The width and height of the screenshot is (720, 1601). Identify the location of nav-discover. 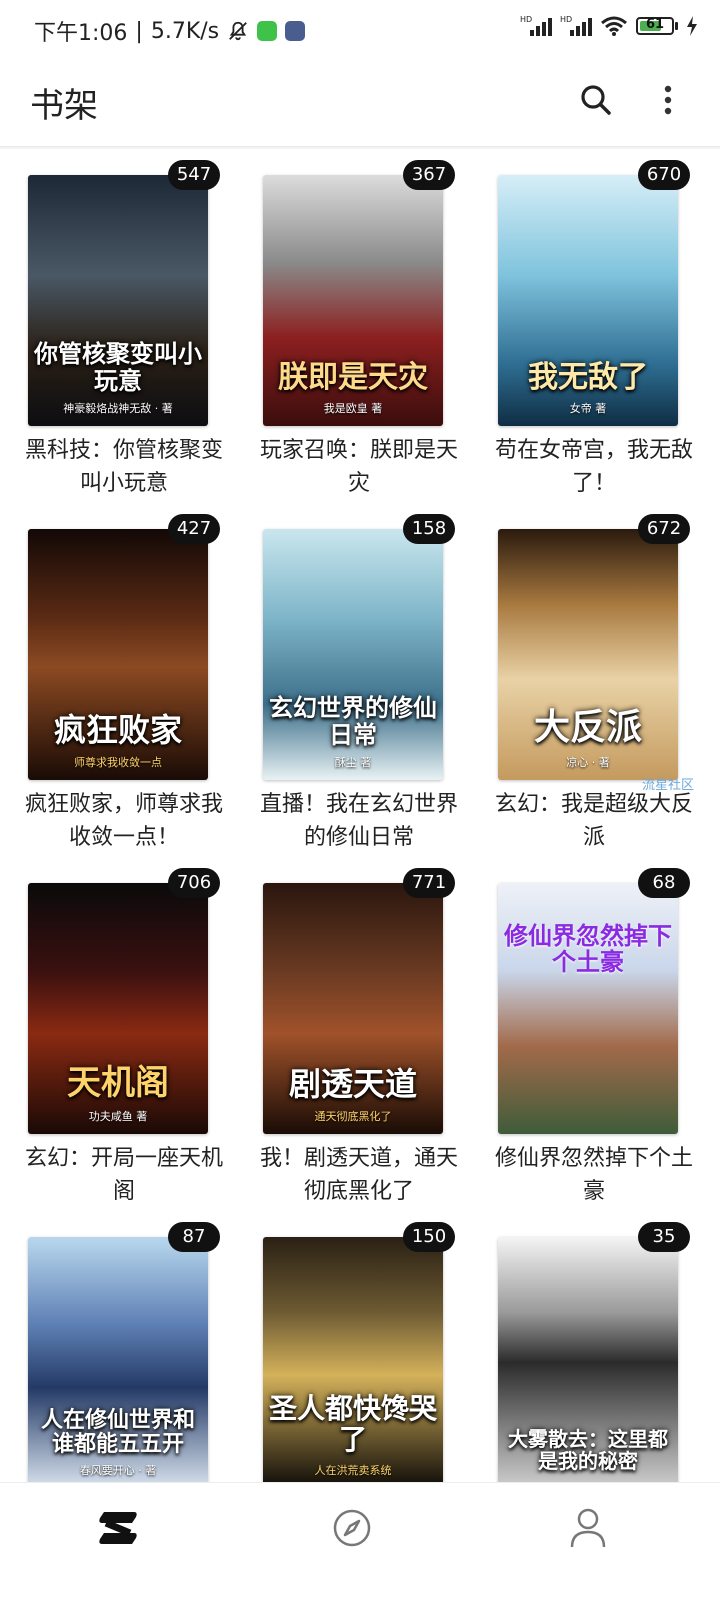
(352, 1528).